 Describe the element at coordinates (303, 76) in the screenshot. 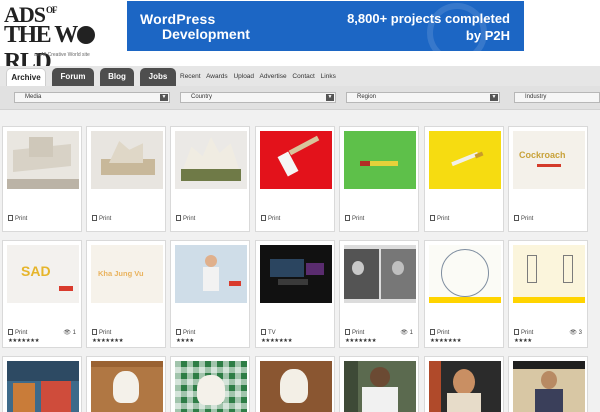

I see `nav-link-contact: Contact` at that location.